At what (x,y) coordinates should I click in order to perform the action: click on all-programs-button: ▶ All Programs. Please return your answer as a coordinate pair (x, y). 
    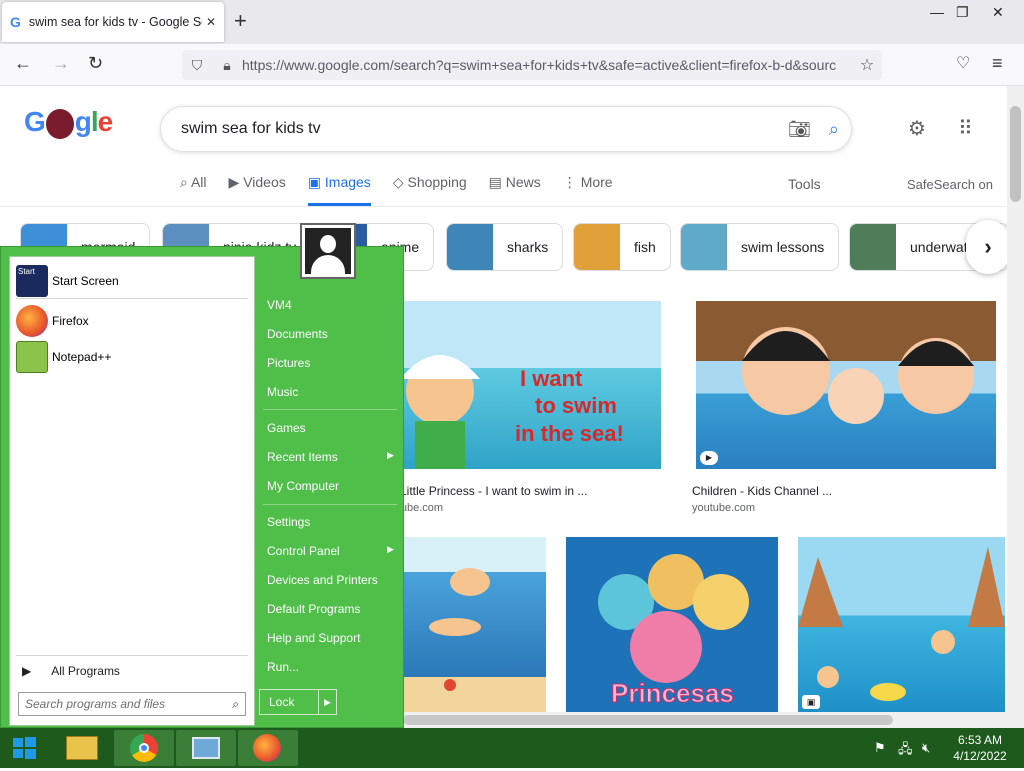
    Looking at the image, I should click on (71, 671).